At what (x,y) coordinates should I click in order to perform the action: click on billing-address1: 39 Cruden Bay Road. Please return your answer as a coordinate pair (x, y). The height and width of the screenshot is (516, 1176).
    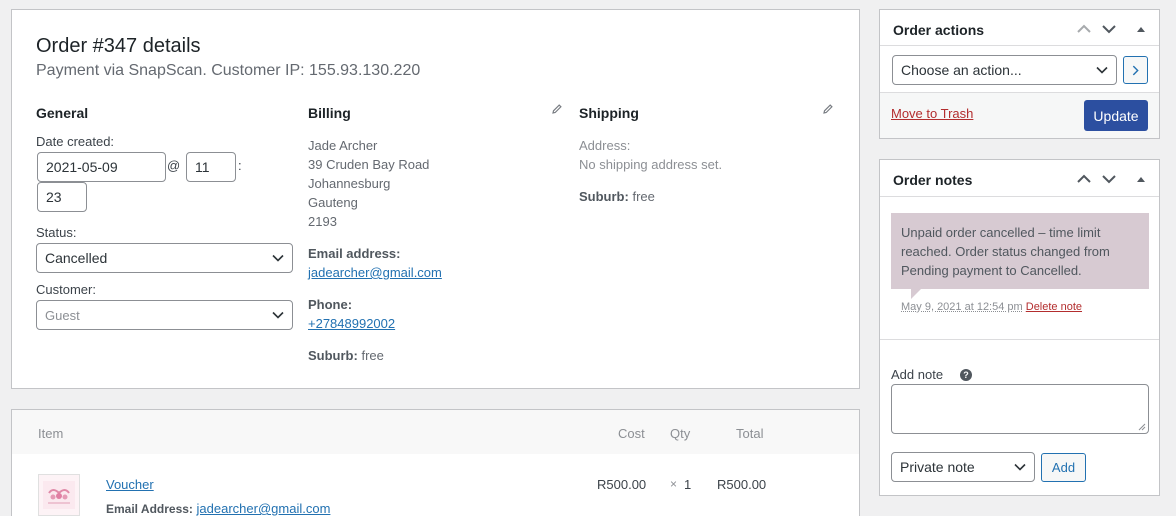
    Looking at the image, I should click on (368, 164).